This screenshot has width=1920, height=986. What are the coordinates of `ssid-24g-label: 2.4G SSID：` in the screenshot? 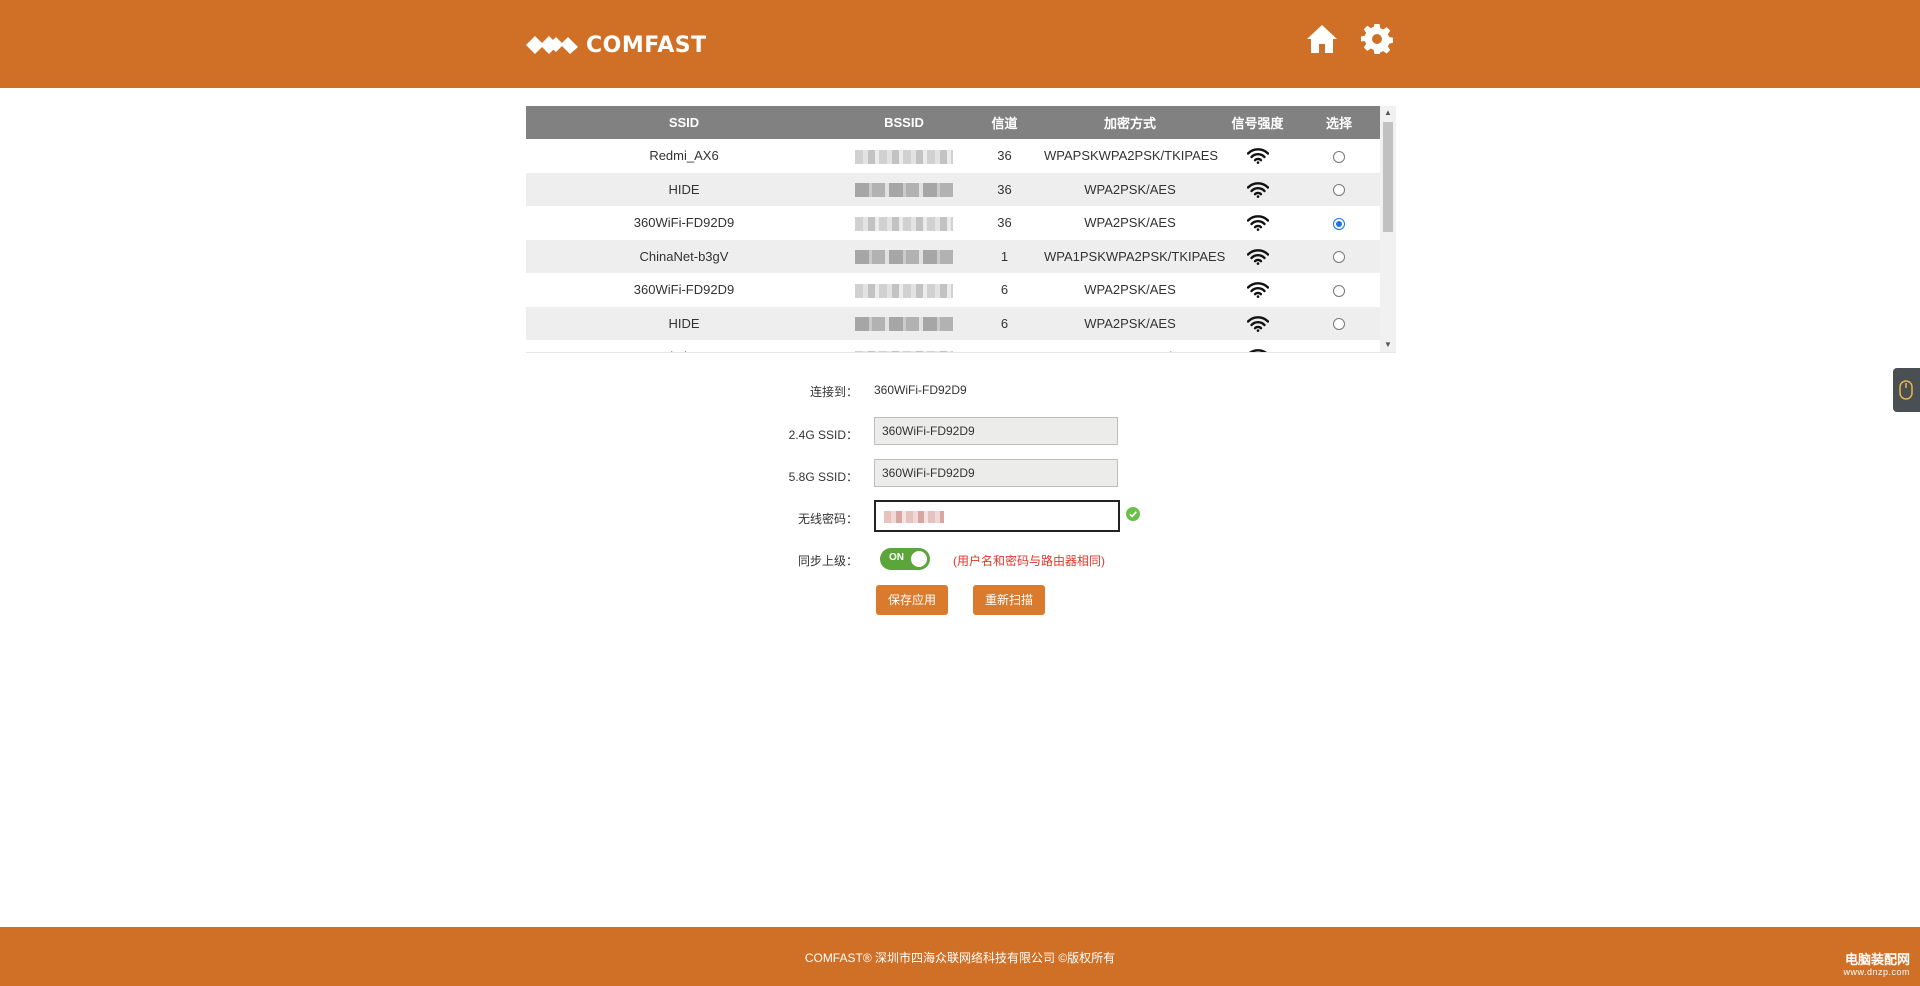 It's located at (823, 435).